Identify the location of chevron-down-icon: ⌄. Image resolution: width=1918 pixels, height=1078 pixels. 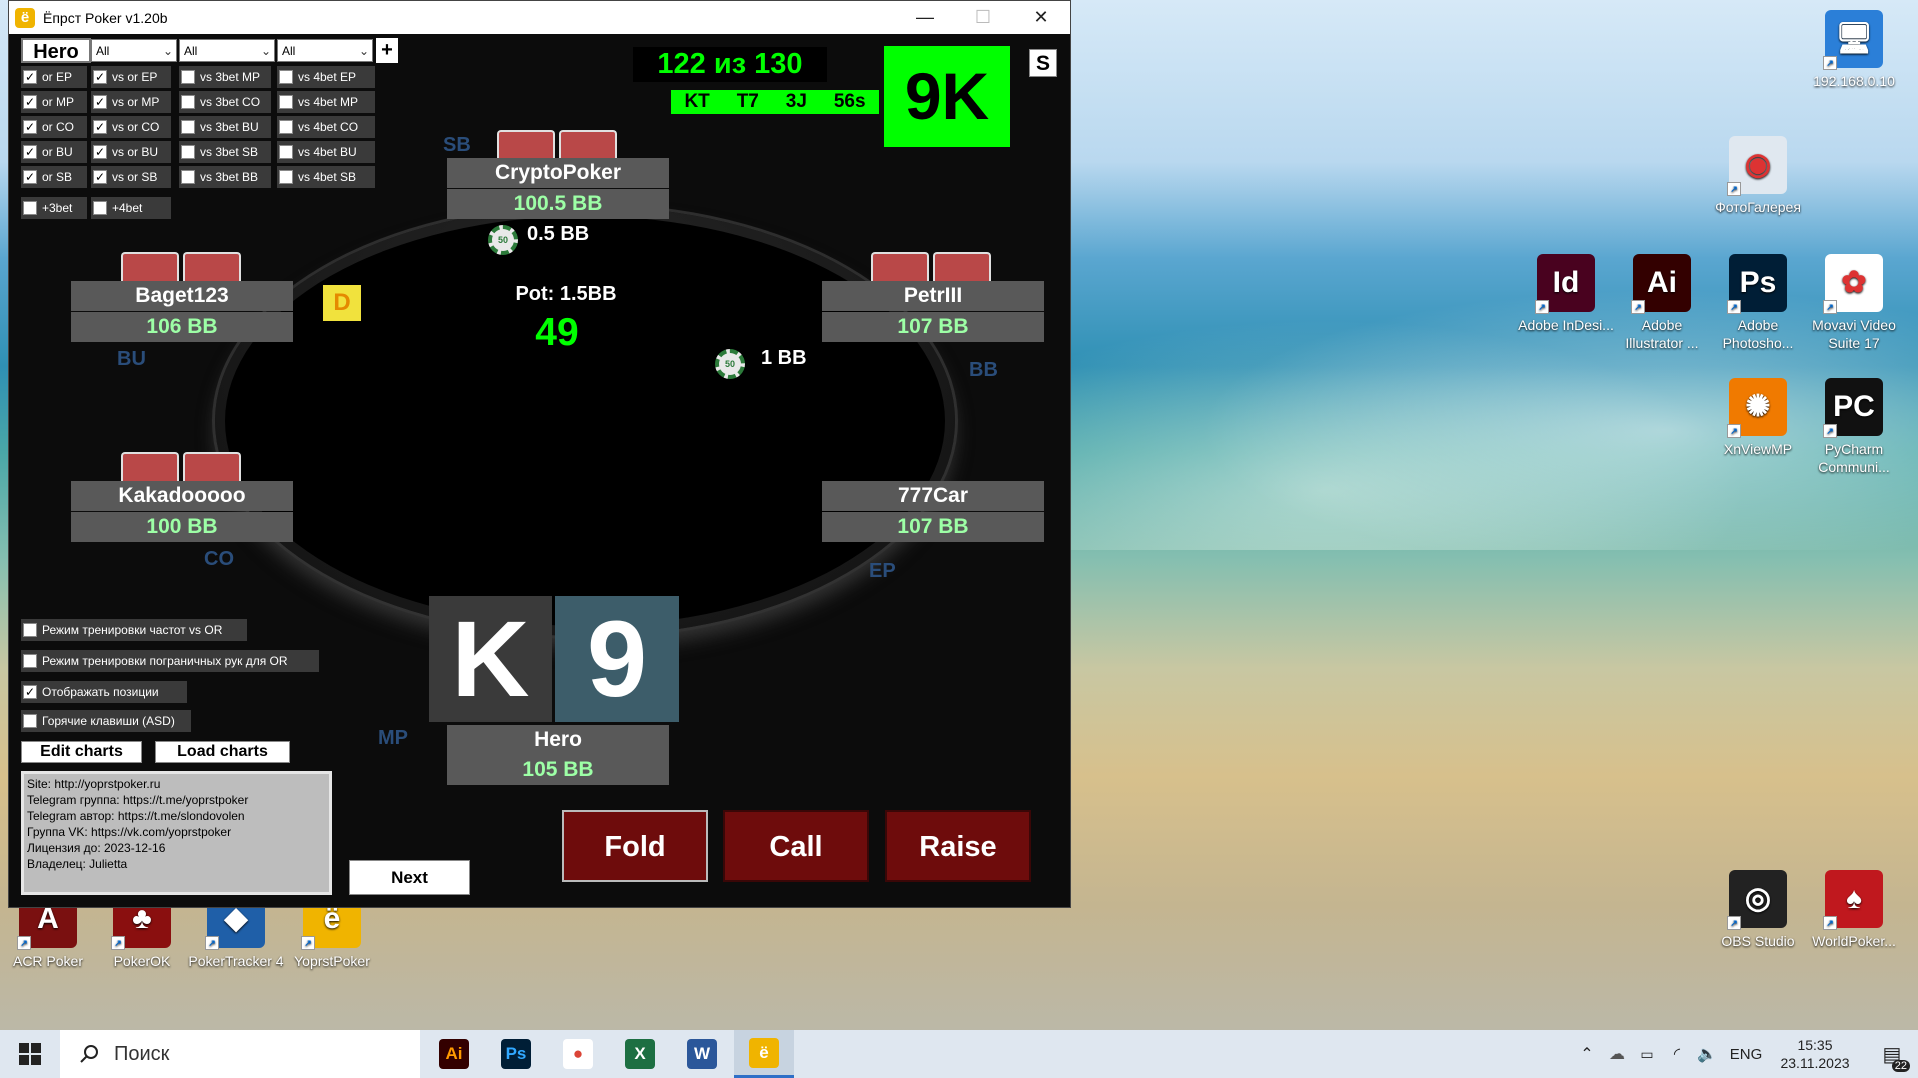
(364, 51).